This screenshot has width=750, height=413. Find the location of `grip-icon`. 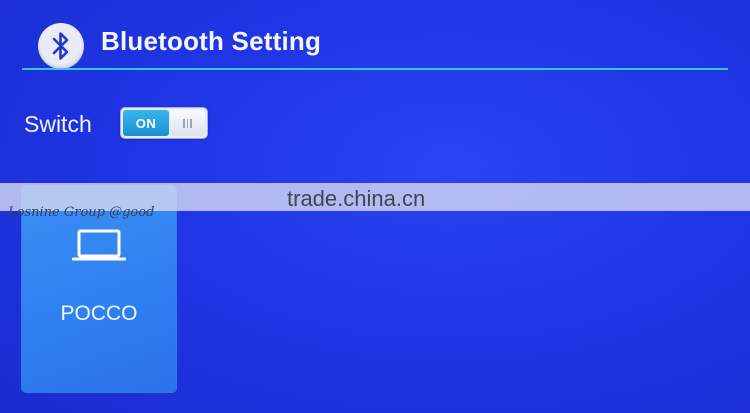

grip-icon is located at coordinates (187, 123).